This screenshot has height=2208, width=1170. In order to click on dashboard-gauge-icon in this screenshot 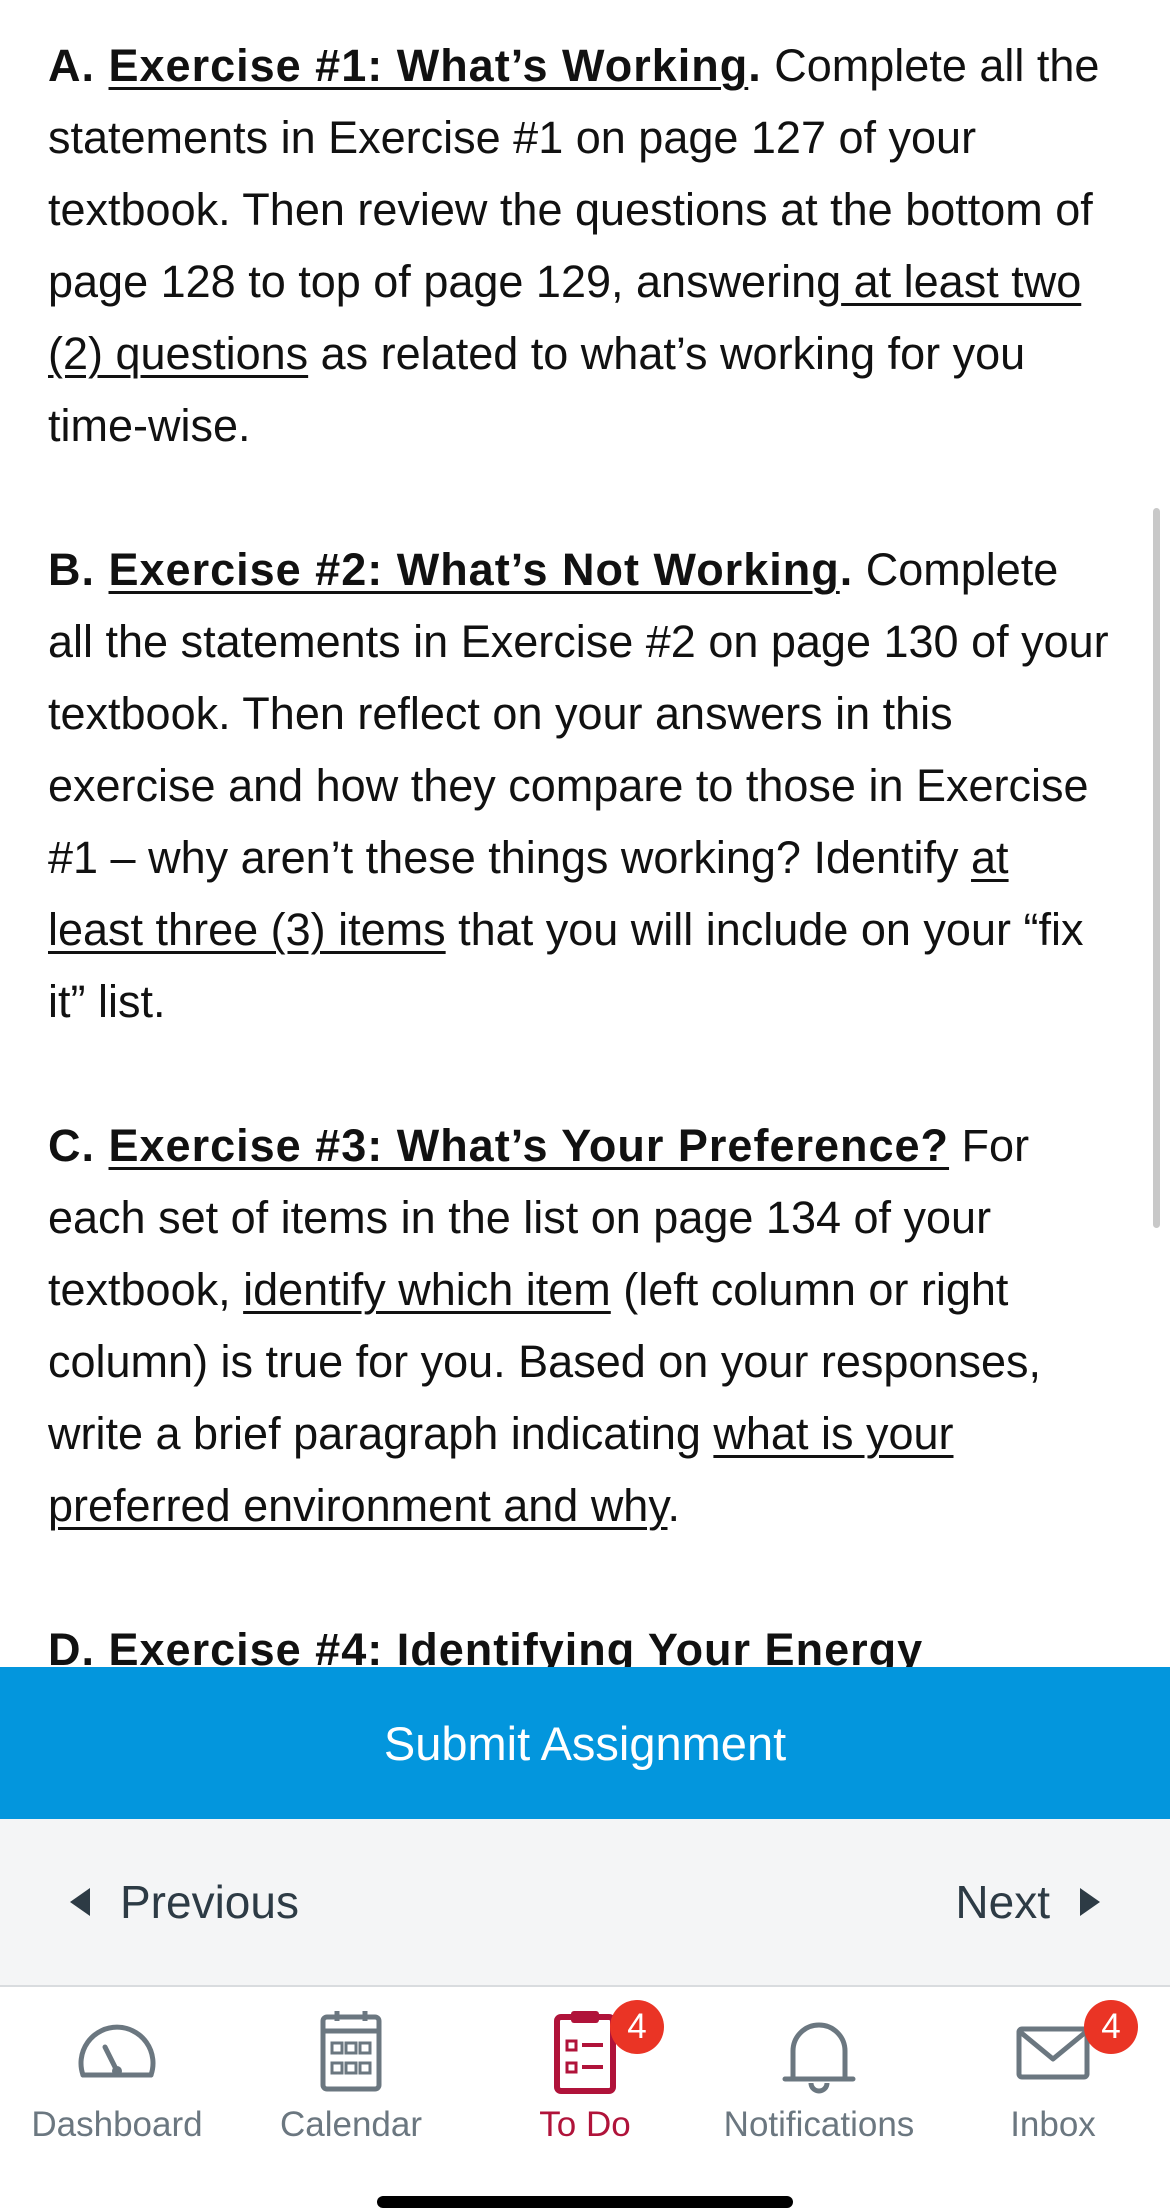, I will do `click(117, 2051)`.